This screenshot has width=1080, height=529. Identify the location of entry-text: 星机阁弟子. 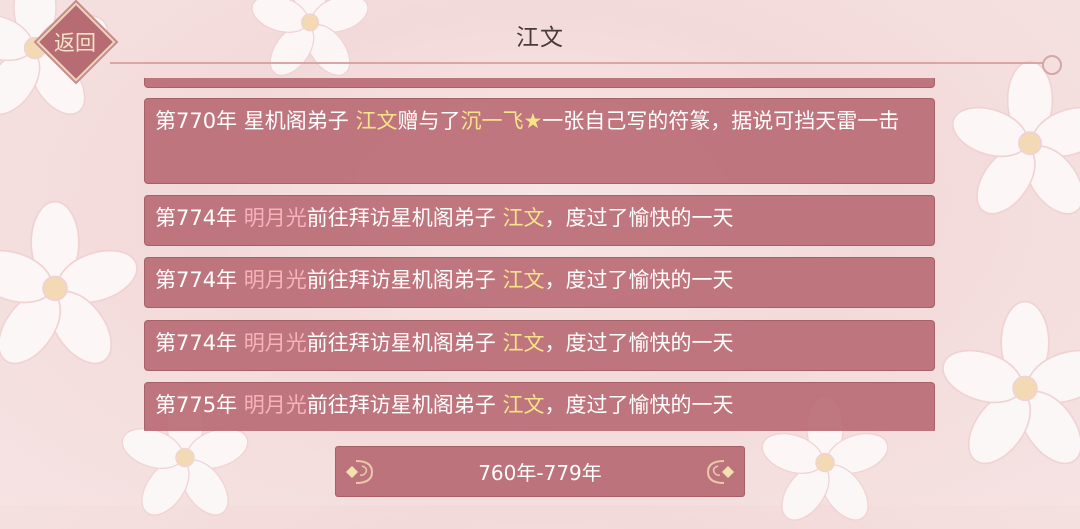
(296, 121).